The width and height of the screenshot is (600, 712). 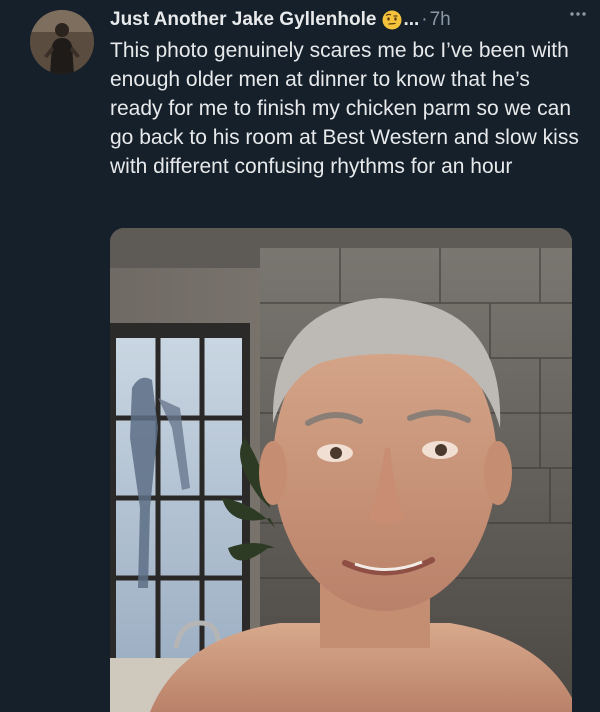 I want to click on avatar, so click(x=62, y=42).